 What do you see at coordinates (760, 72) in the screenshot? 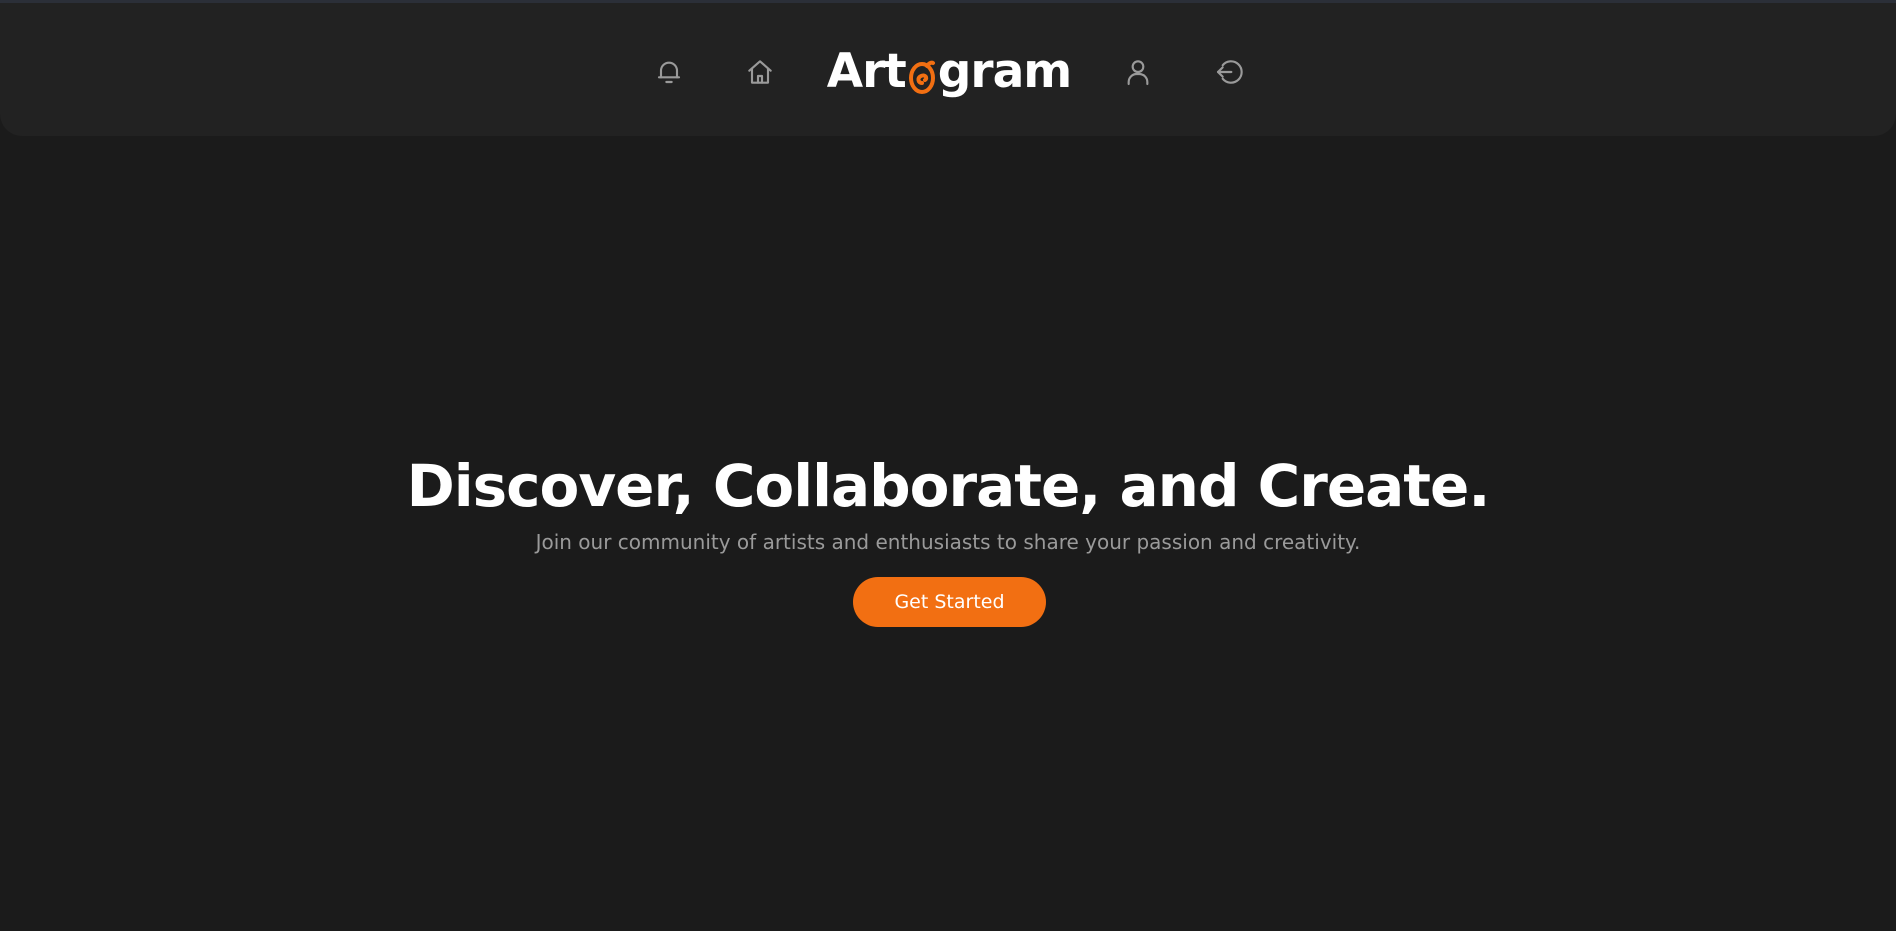
I see `home-icon` at bounding box center [760, 72].